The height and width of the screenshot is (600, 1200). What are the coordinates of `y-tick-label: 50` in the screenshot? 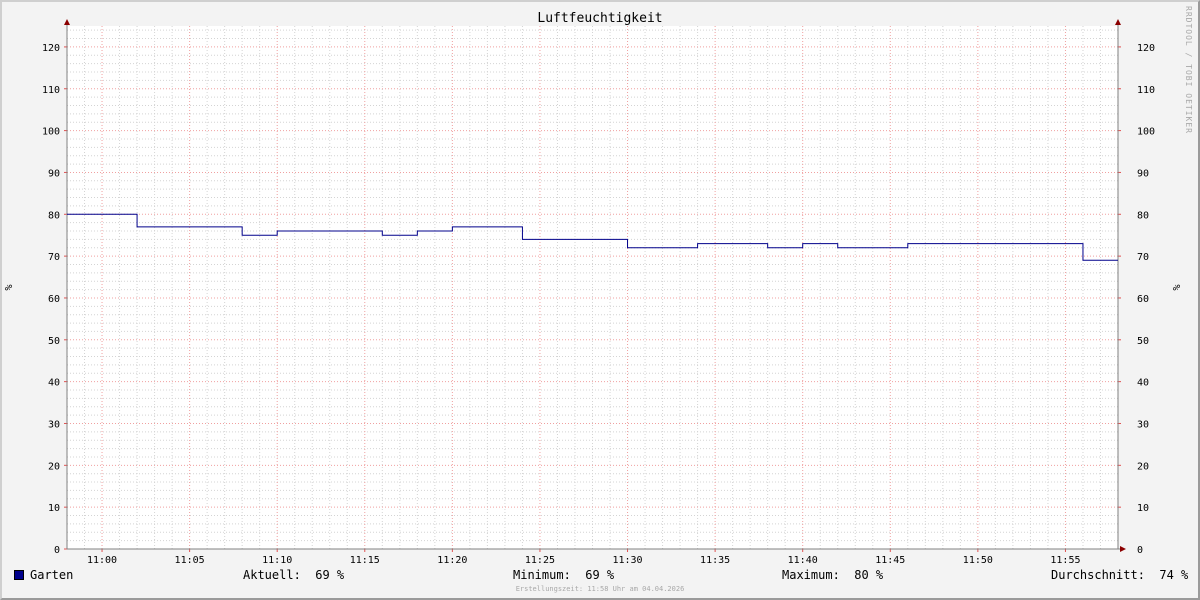 It's located at (54, 341).